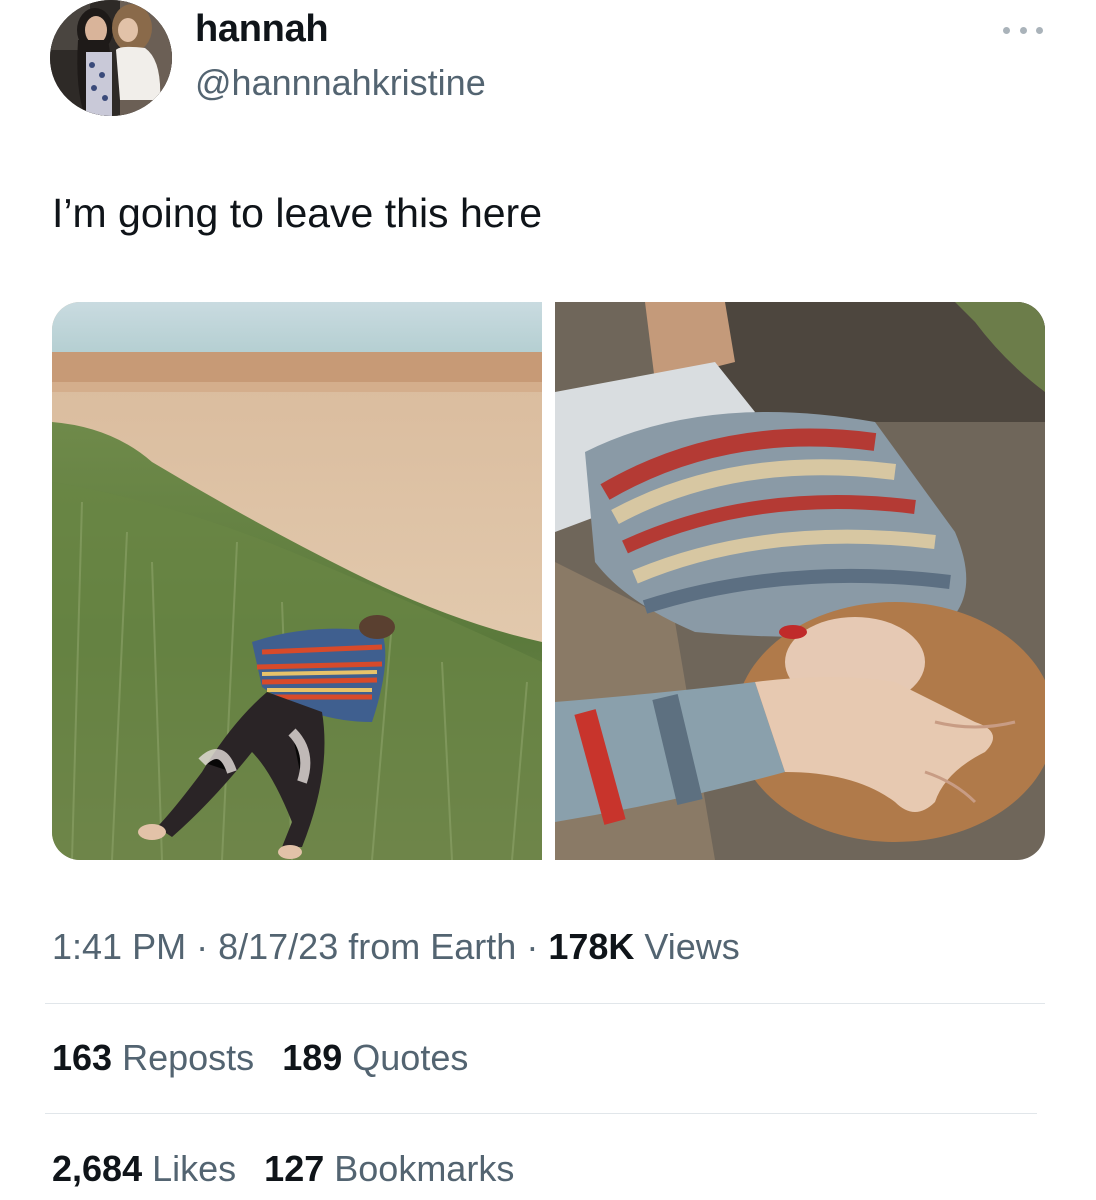  I want to click on tweet-date: 8/17/23, so click(278, 946).